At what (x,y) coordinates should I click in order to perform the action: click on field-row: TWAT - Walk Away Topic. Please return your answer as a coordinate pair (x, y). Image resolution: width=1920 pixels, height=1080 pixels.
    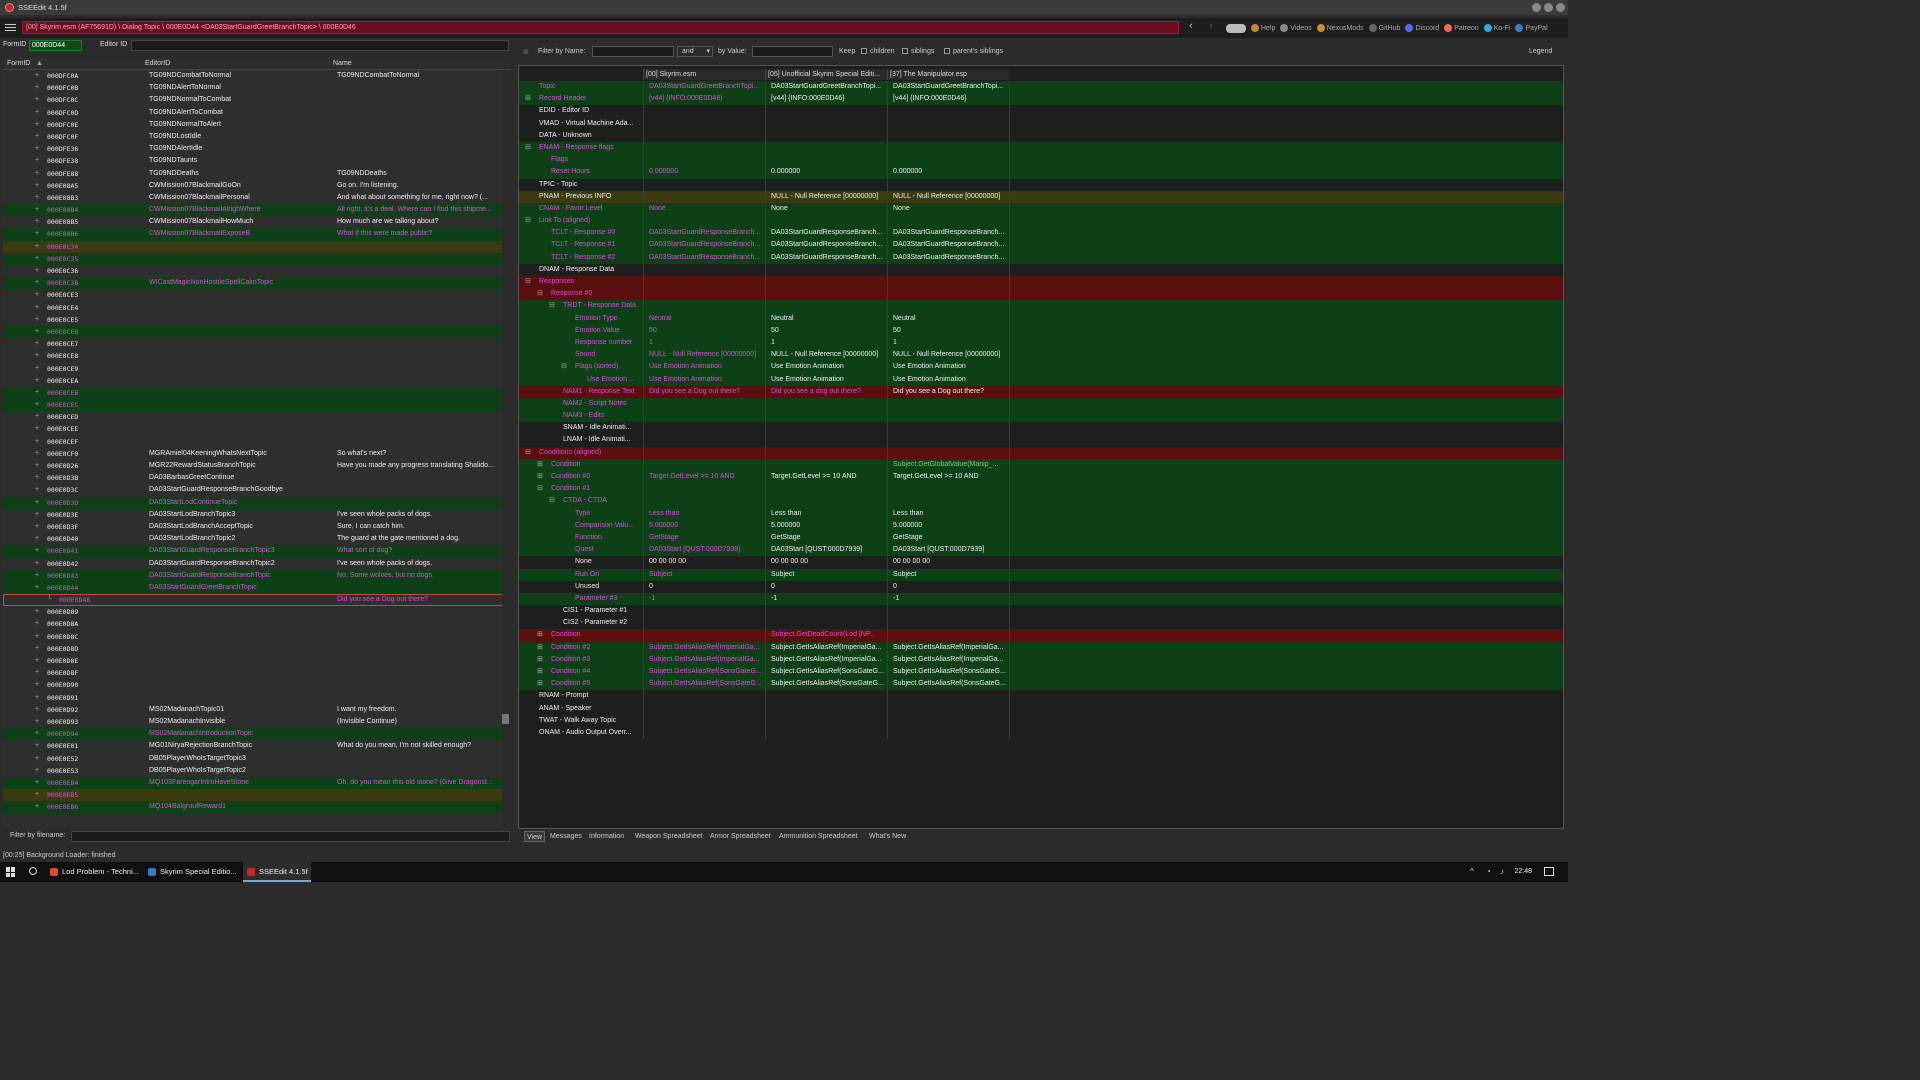
    Looking at the image, I should click on (1041, 720).